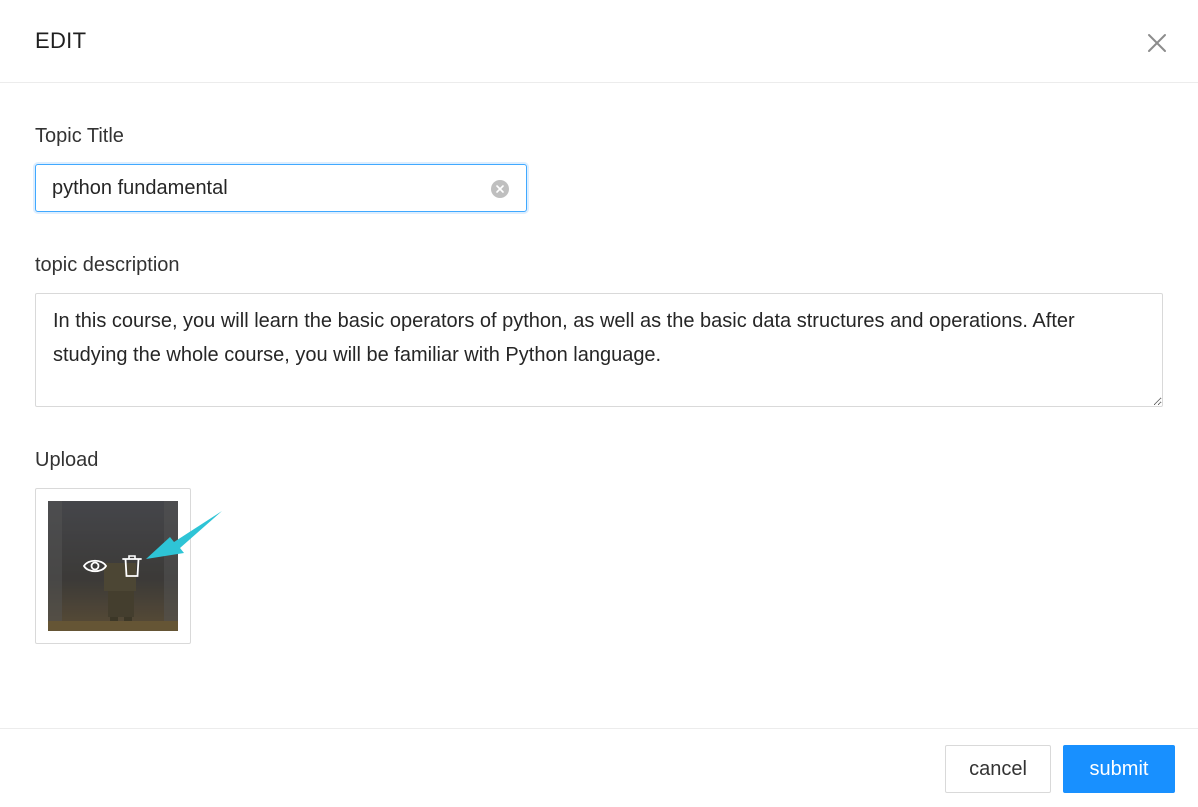 Image resolution: width=1198 pixels, height=807 pixels. Describe the element at coordinates (107, 265) in the screenshot. I see `topic-description-label: topic description` at that location.